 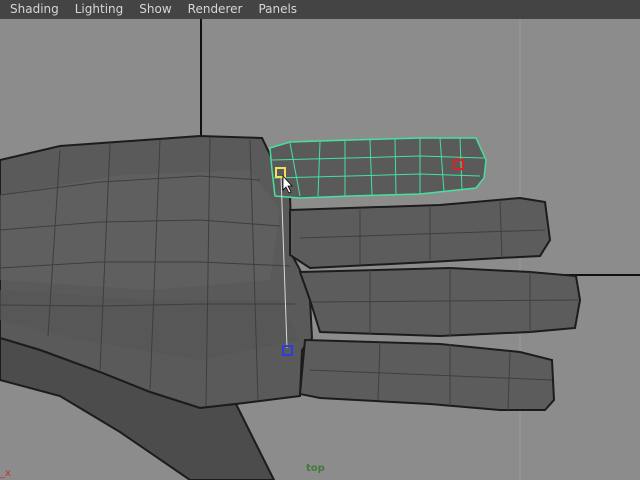 What do you see at coordinates (140, 230) in the screenshot?
I see `palm-shade` at bounding box center [140, 230].